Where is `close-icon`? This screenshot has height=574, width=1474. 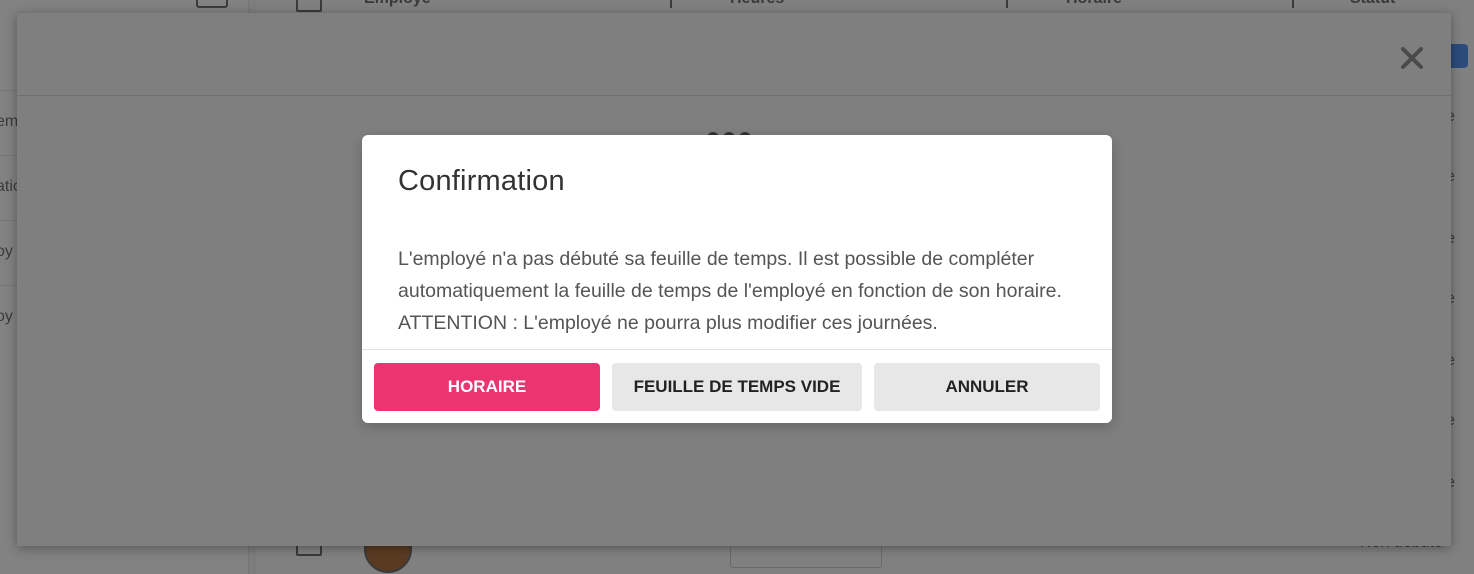 close-icon is located at coordinates (1412, 58).